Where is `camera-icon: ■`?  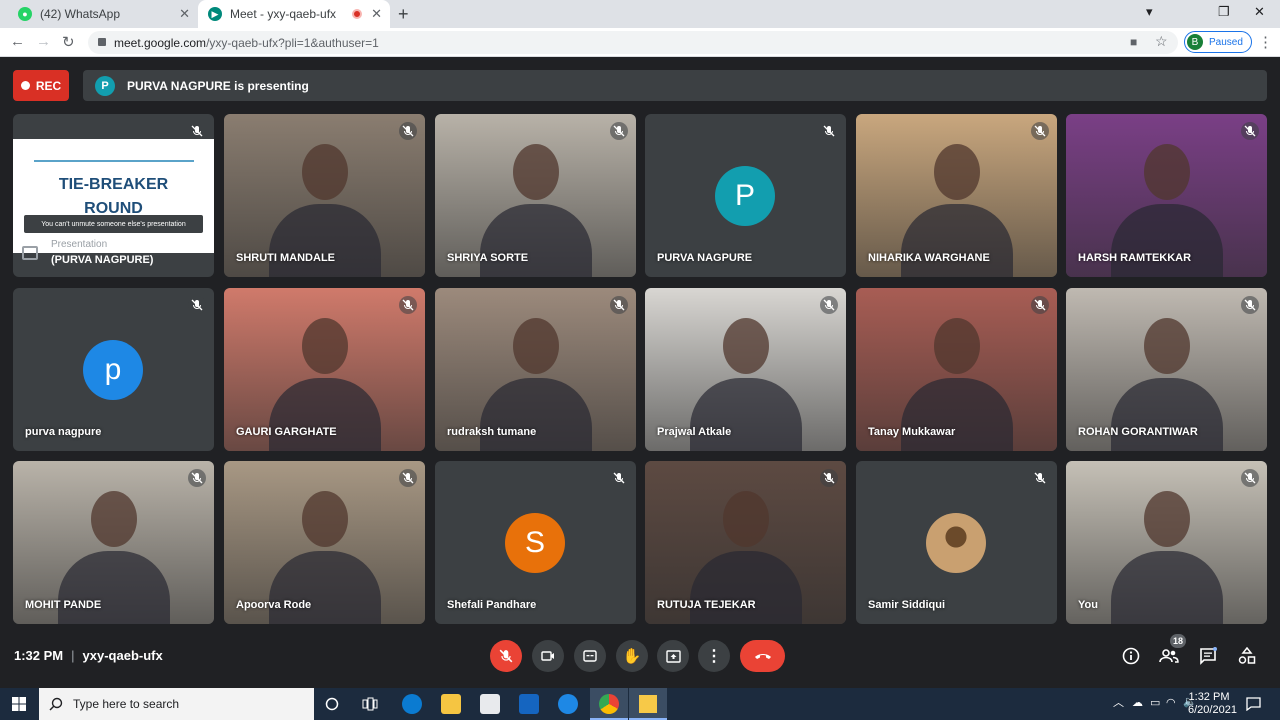 camera-icon: ■ is located at coordinates (1133, 42).